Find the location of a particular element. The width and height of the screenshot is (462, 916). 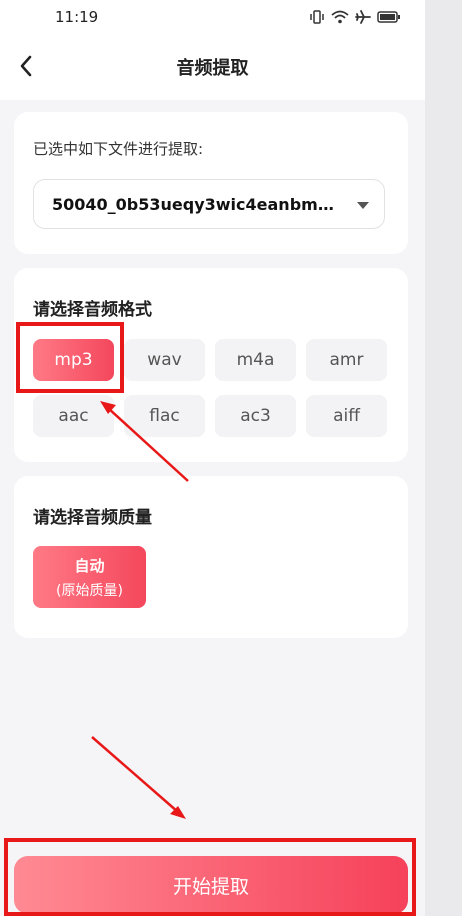

wifi-icon is located at coordinates (340, 17).